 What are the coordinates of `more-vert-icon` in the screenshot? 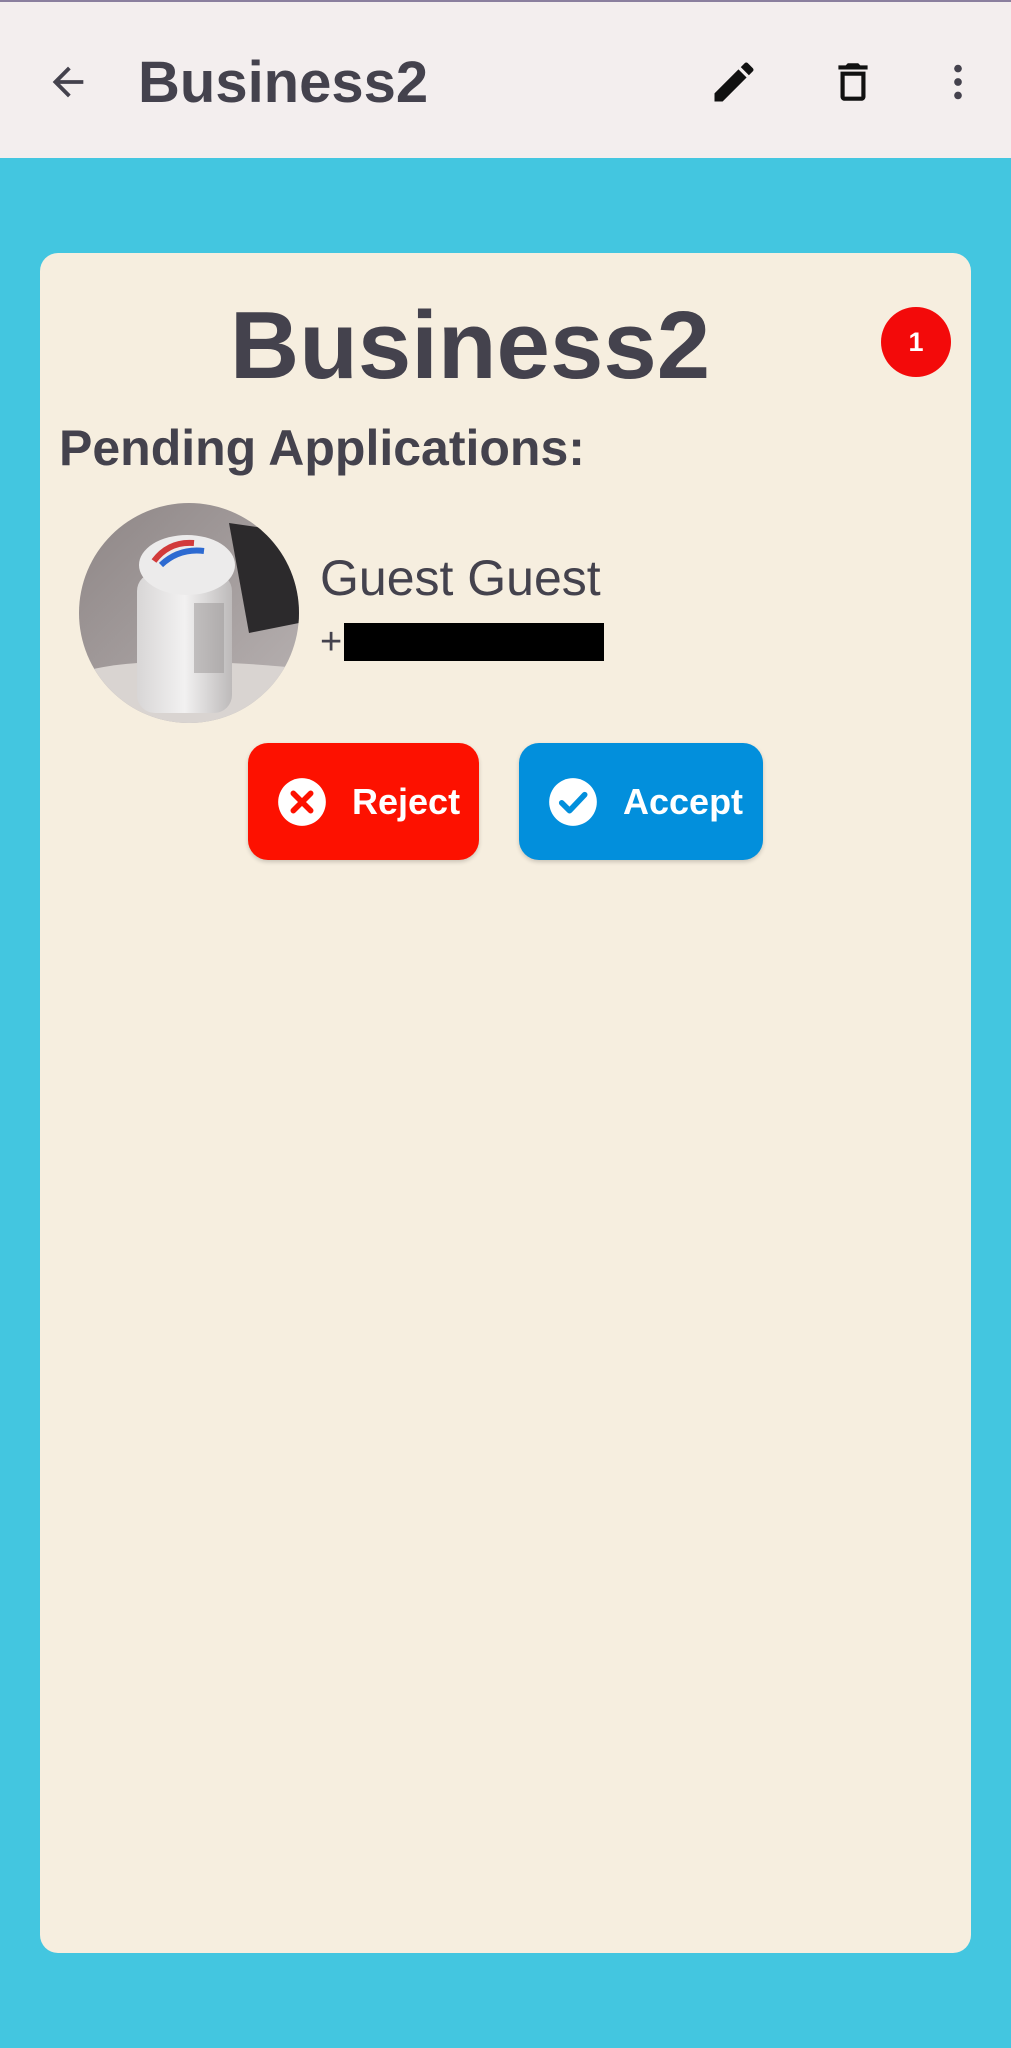 It's located at (958, 82).